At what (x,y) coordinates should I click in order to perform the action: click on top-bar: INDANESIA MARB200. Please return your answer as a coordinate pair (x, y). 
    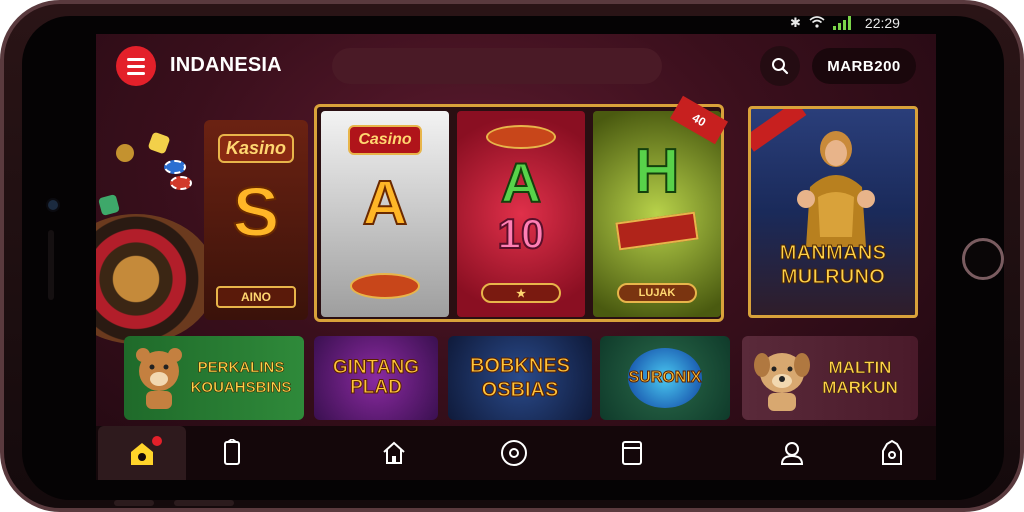
    Looking at the image, I should click on (516, 68).